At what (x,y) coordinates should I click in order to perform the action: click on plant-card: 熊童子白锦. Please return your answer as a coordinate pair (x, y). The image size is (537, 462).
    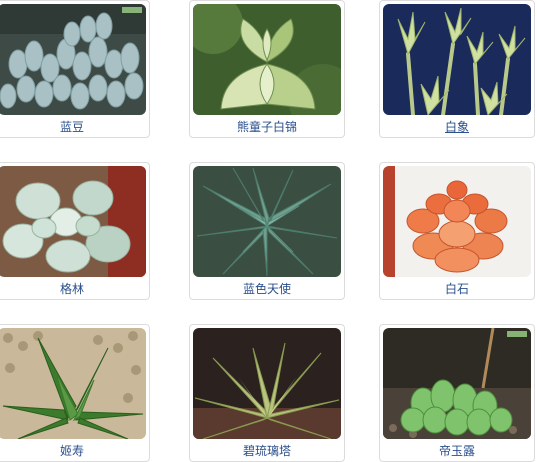
    Looking at the image, I should click on (267, 69).